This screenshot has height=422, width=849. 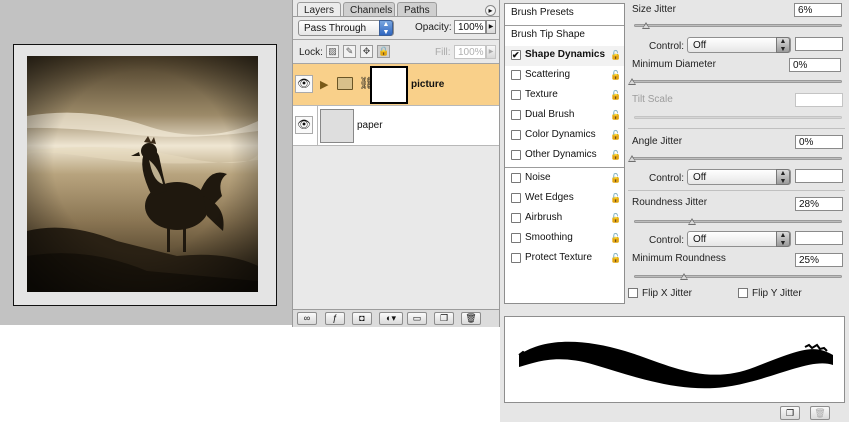 What do you see at coordinates (564, 259) in the screenshot?
I see `list-item-protect-texture: Protect Texture 🔓` at bounding box center [564, 259].